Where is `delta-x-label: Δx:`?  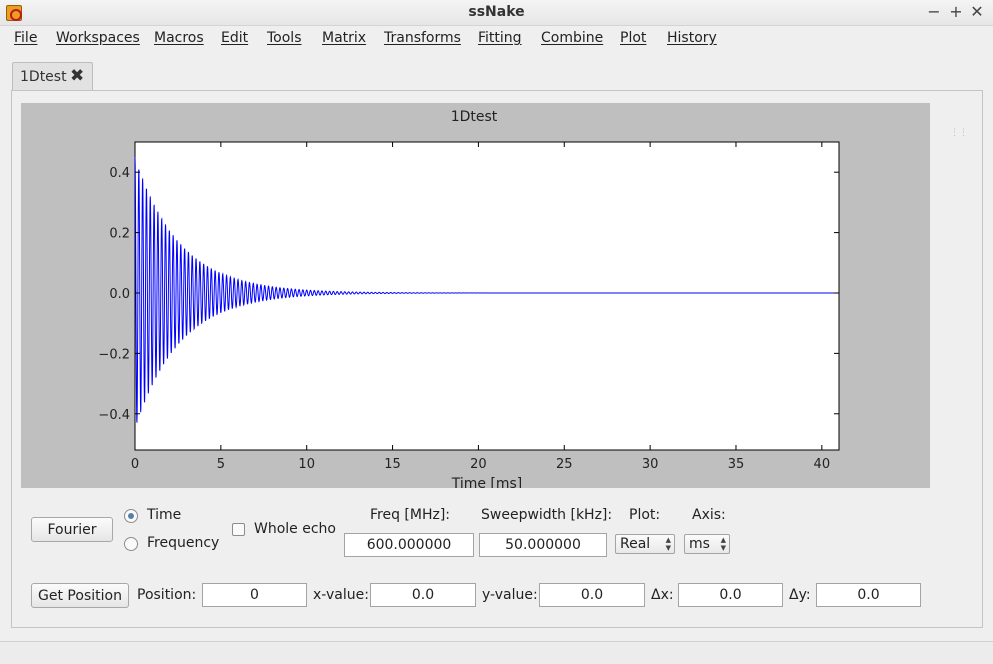
delta-x-label: Δx: is located at coordinates (662, 595).